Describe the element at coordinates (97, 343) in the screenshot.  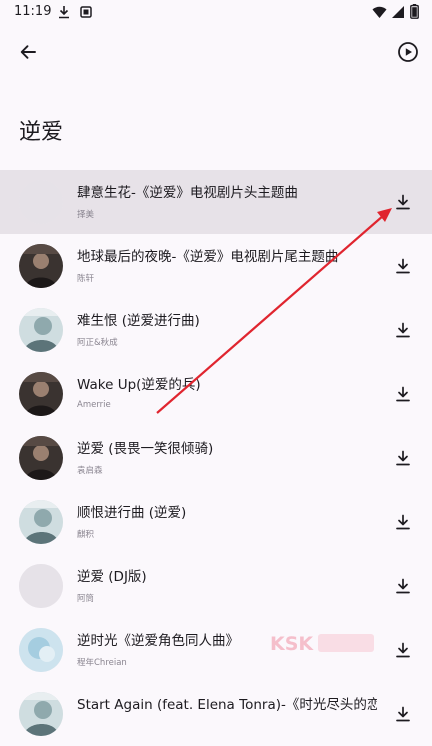
I see `song-artist: 阿正&秋成` at that location.